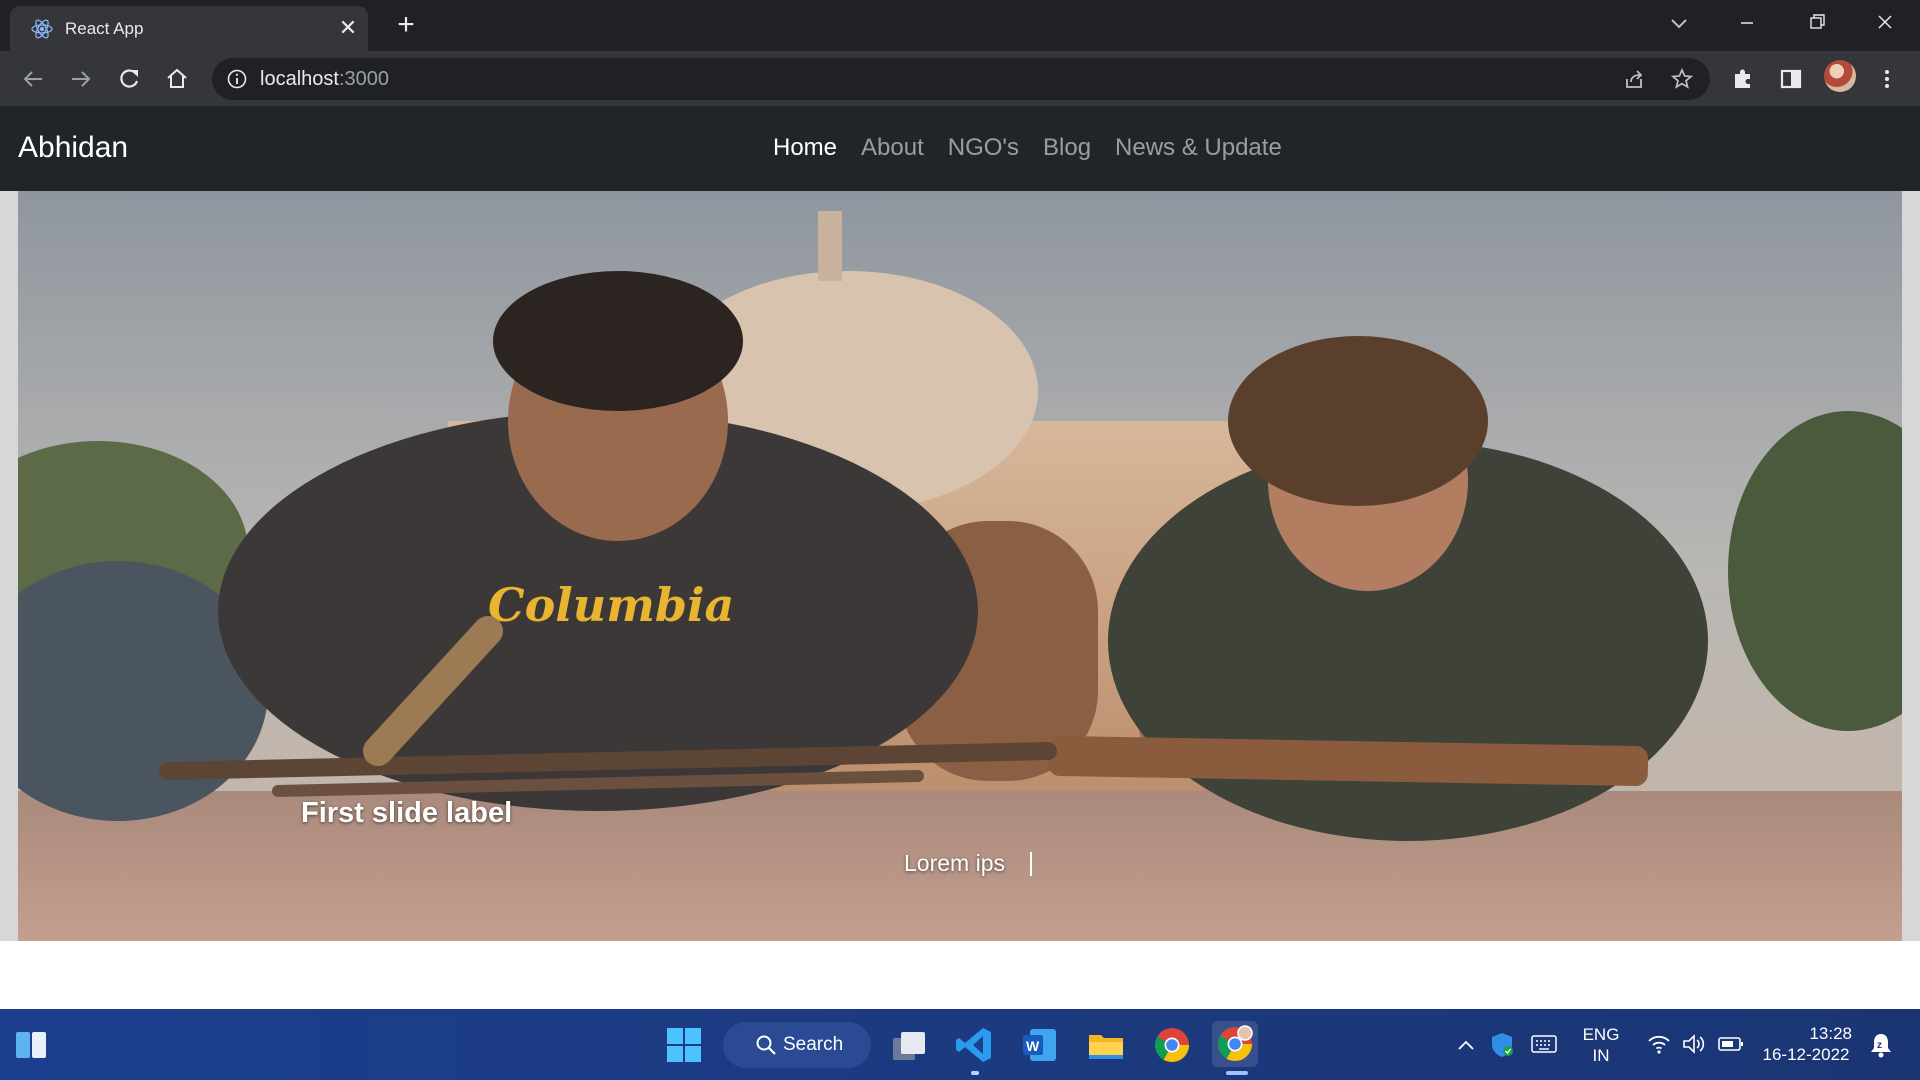 This screenshot has width=1920, height=1080. Describe the element at coordinates (1544, 1044) in the screenshot. I see `keyboard-icon` at that location.